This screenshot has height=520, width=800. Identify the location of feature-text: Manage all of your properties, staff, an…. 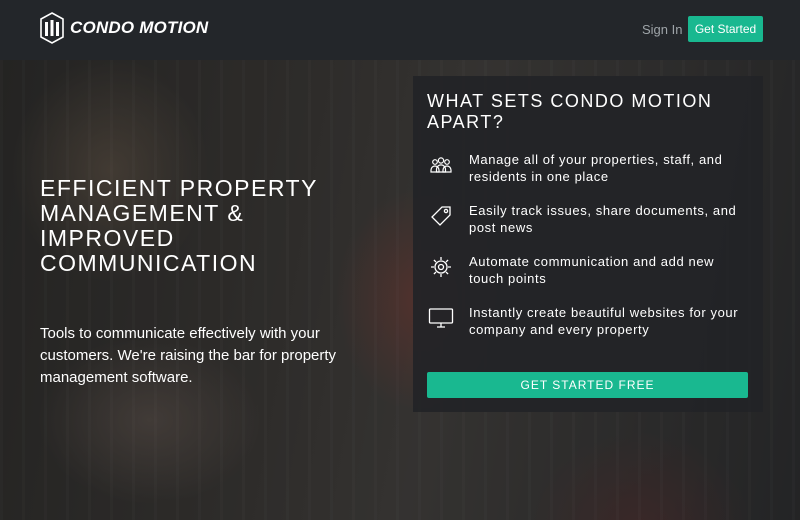
(596, 168).